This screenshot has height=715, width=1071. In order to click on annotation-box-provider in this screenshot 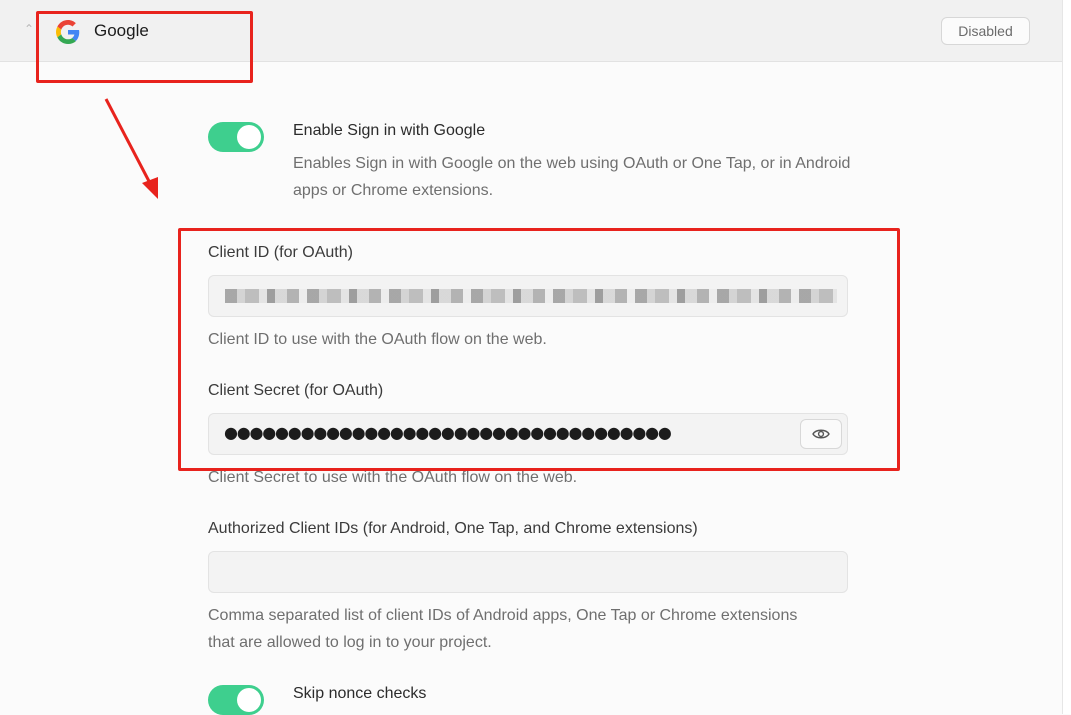, I will do `click(144, 47)`.